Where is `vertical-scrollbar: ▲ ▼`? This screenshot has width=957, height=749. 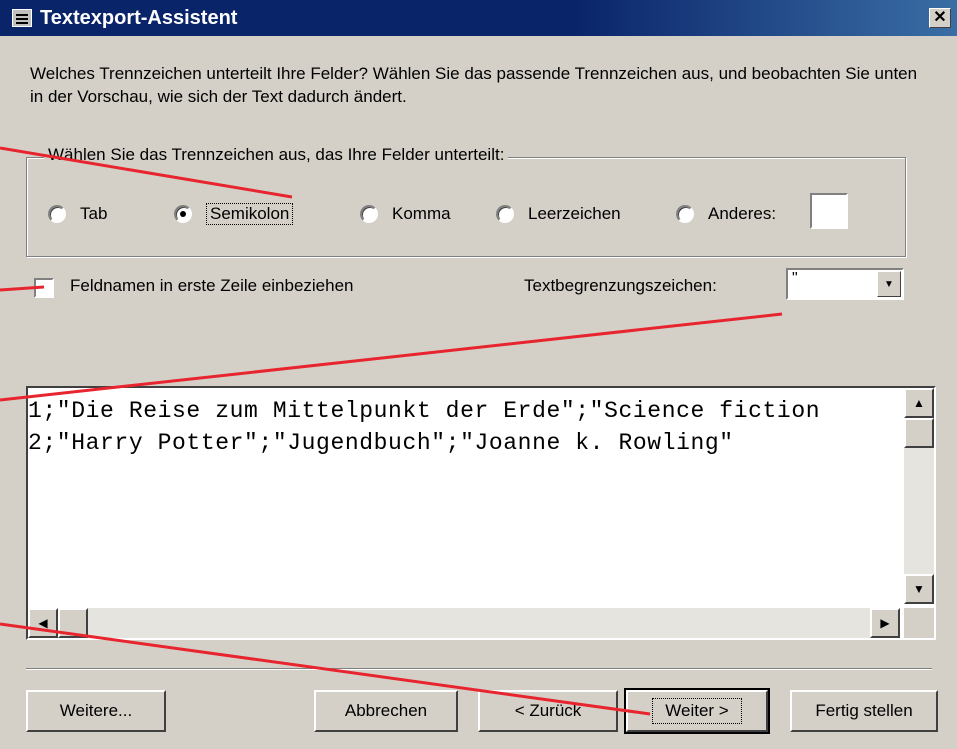 vertical-scrollbar: ▲ ▼ is located at coordinates (919, 496).